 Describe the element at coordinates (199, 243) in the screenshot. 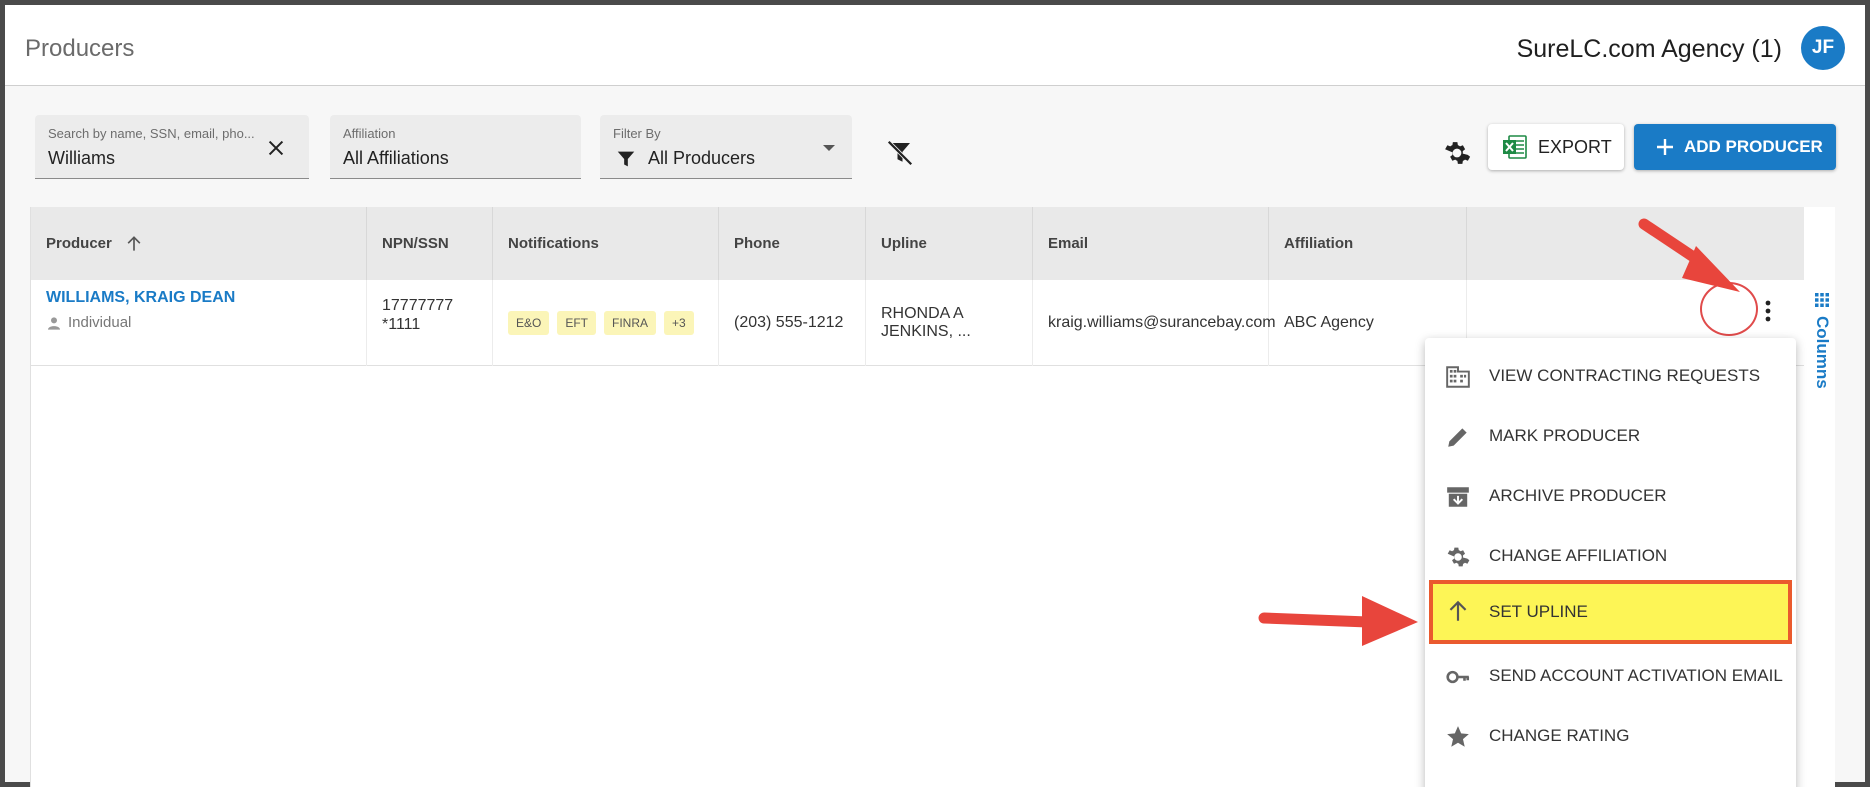

I see `column-header-producer: Producer` at that location.